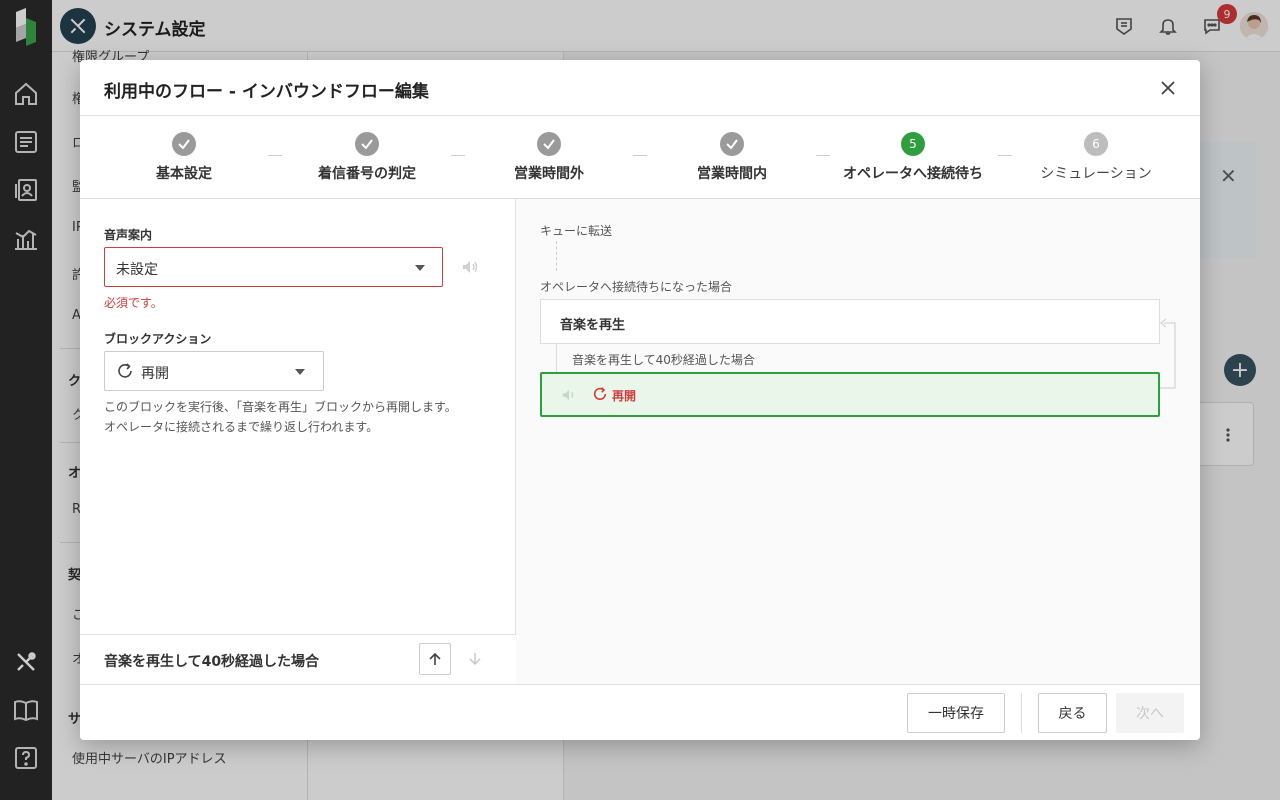 This screenshot has height=800, width=1280. What do you see at coordinates (732, 174) in the screenshot?
I see `step-label: 営業時間内` at bounding box center [732, 174].